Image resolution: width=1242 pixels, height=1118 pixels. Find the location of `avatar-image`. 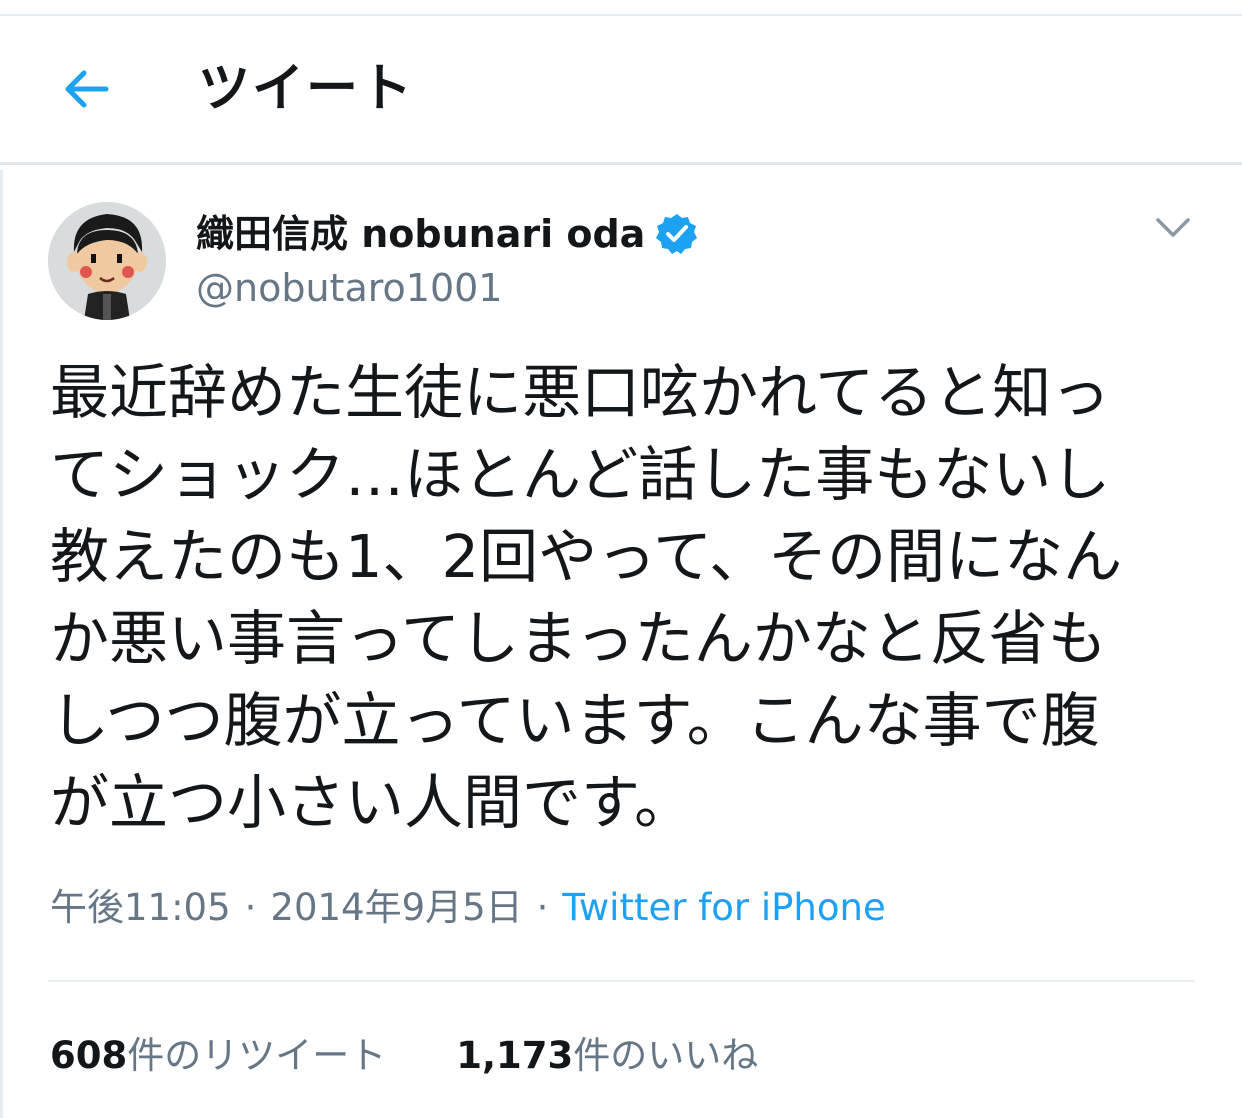

avatar-image is located at coordinates (107, 261).